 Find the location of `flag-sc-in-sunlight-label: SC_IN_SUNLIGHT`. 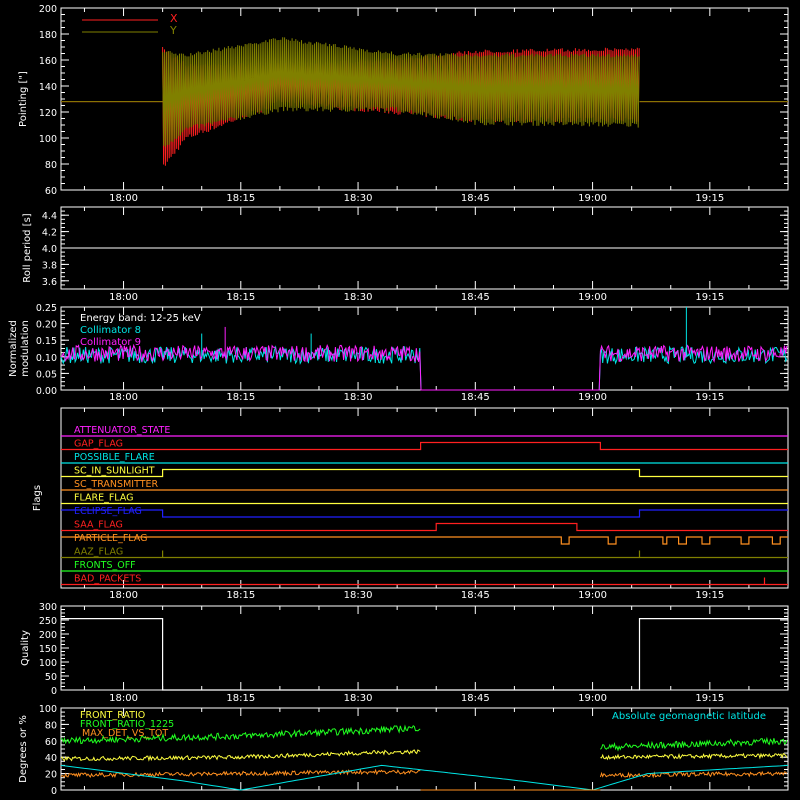

flag-sc-in-sunlight-label: SC_IN_SUNLIGHT is located at coordinates (114, 471).